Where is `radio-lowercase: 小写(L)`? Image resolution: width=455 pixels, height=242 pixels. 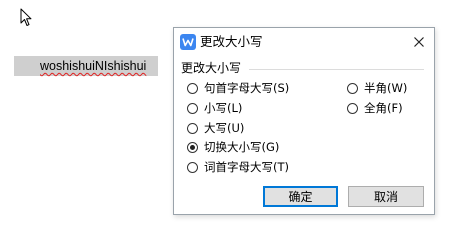 radio-lowercase: 小写(L) is located at coordinates (214, 108).